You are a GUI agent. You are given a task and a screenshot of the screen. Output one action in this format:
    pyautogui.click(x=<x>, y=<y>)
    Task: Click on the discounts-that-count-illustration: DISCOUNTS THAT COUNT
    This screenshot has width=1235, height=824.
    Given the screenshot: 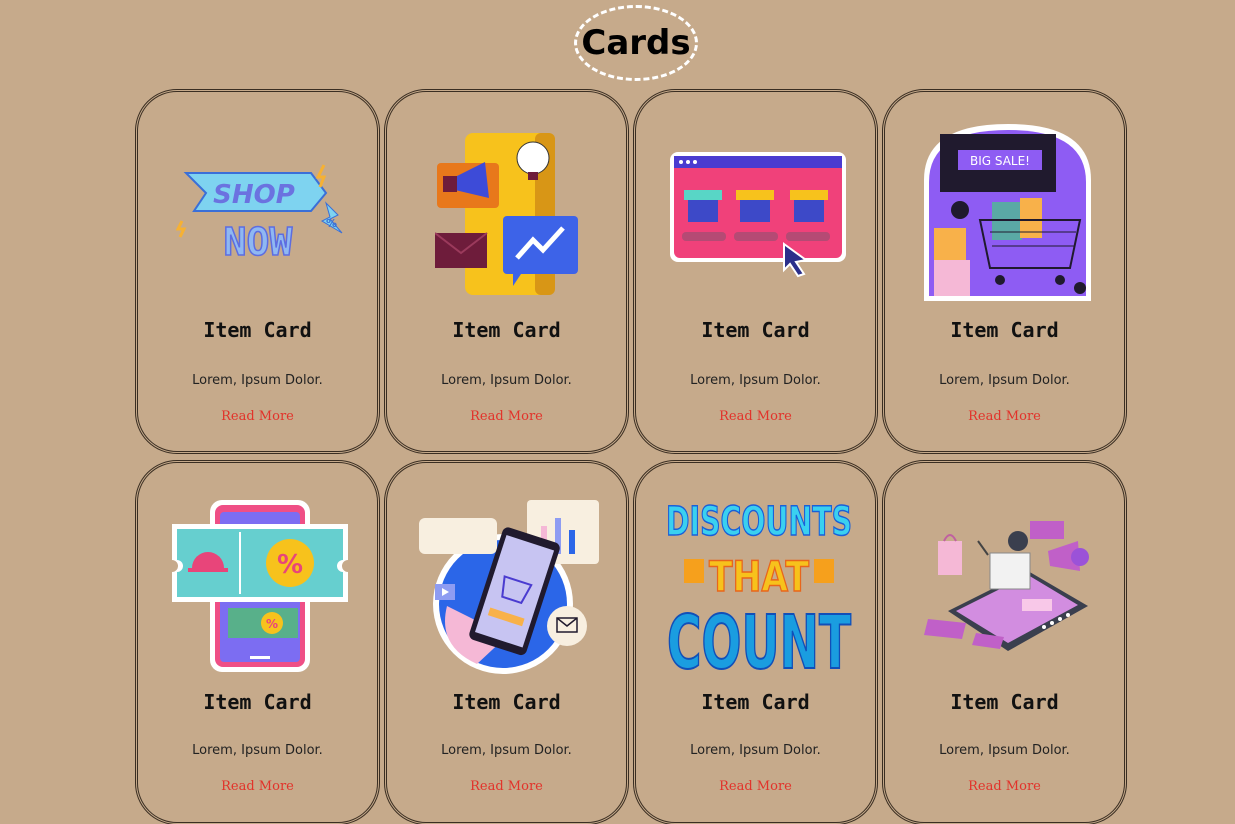 What is the action you would take?
    pyautogui.click(x=758, y=585)
    